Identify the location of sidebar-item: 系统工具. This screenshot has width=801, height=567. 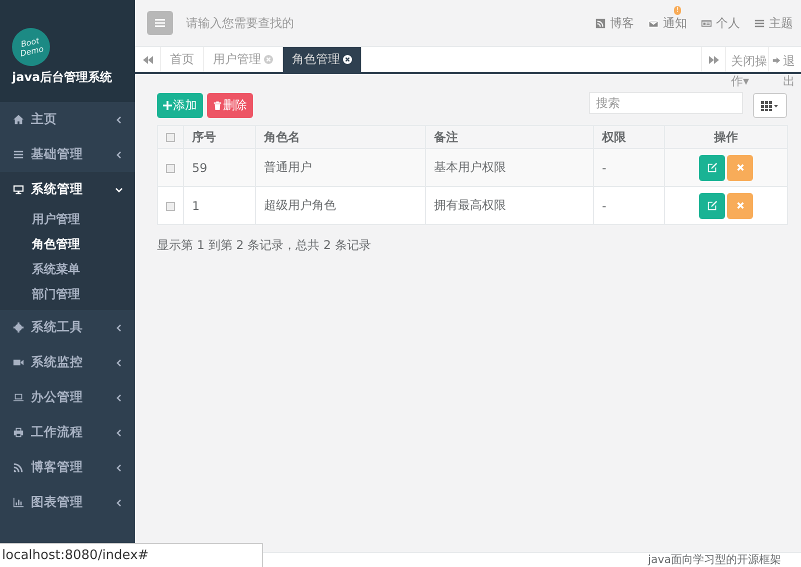
(67, 327).